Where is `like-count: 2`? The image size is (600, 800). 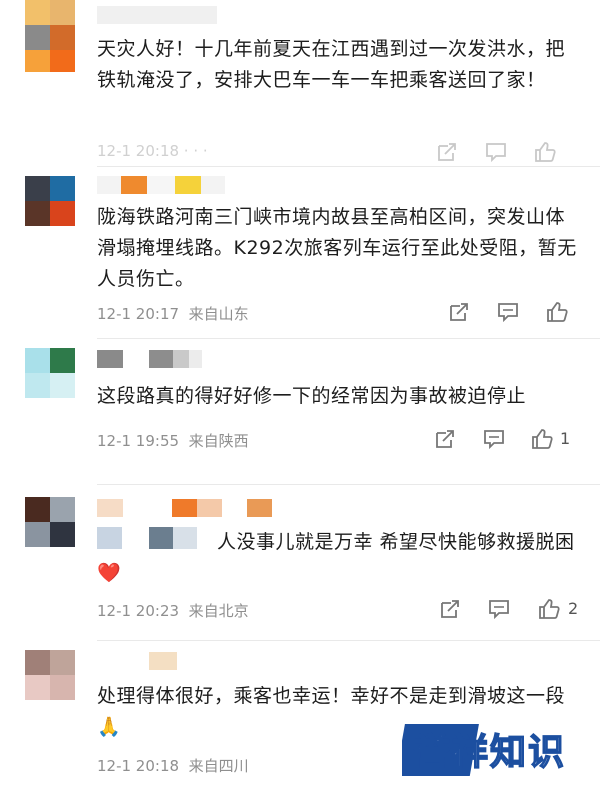 like-count: 2 is located at coordinates (573, 608).